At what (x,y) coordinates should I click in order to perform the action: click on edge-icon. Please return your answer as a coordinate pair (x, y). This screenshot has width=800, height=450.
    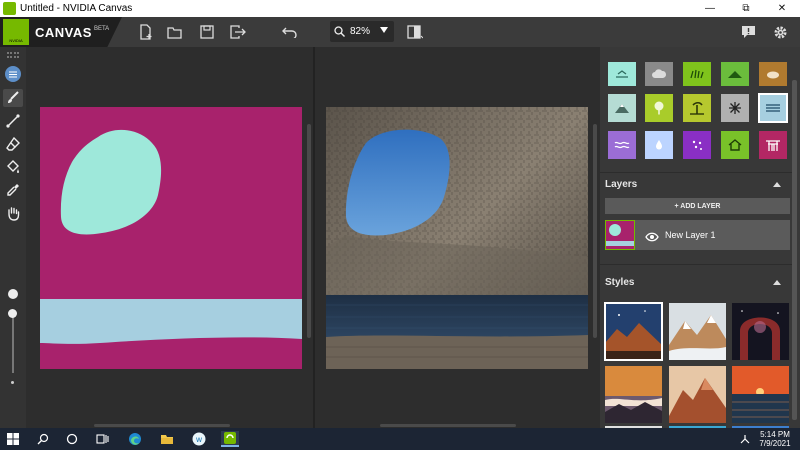
    Looking at the image, I should click on (135, 439).